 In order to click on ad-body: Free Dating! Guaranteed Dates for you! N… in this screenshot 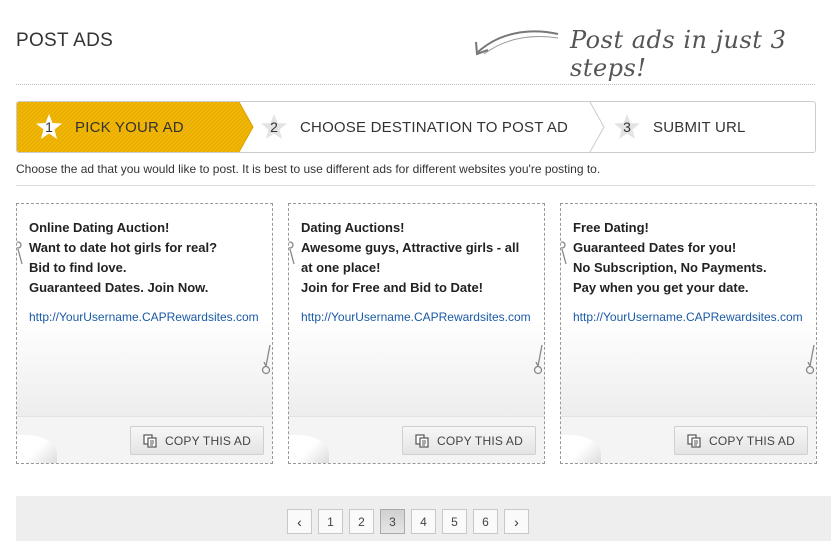, I will do `click(688, 310)`.